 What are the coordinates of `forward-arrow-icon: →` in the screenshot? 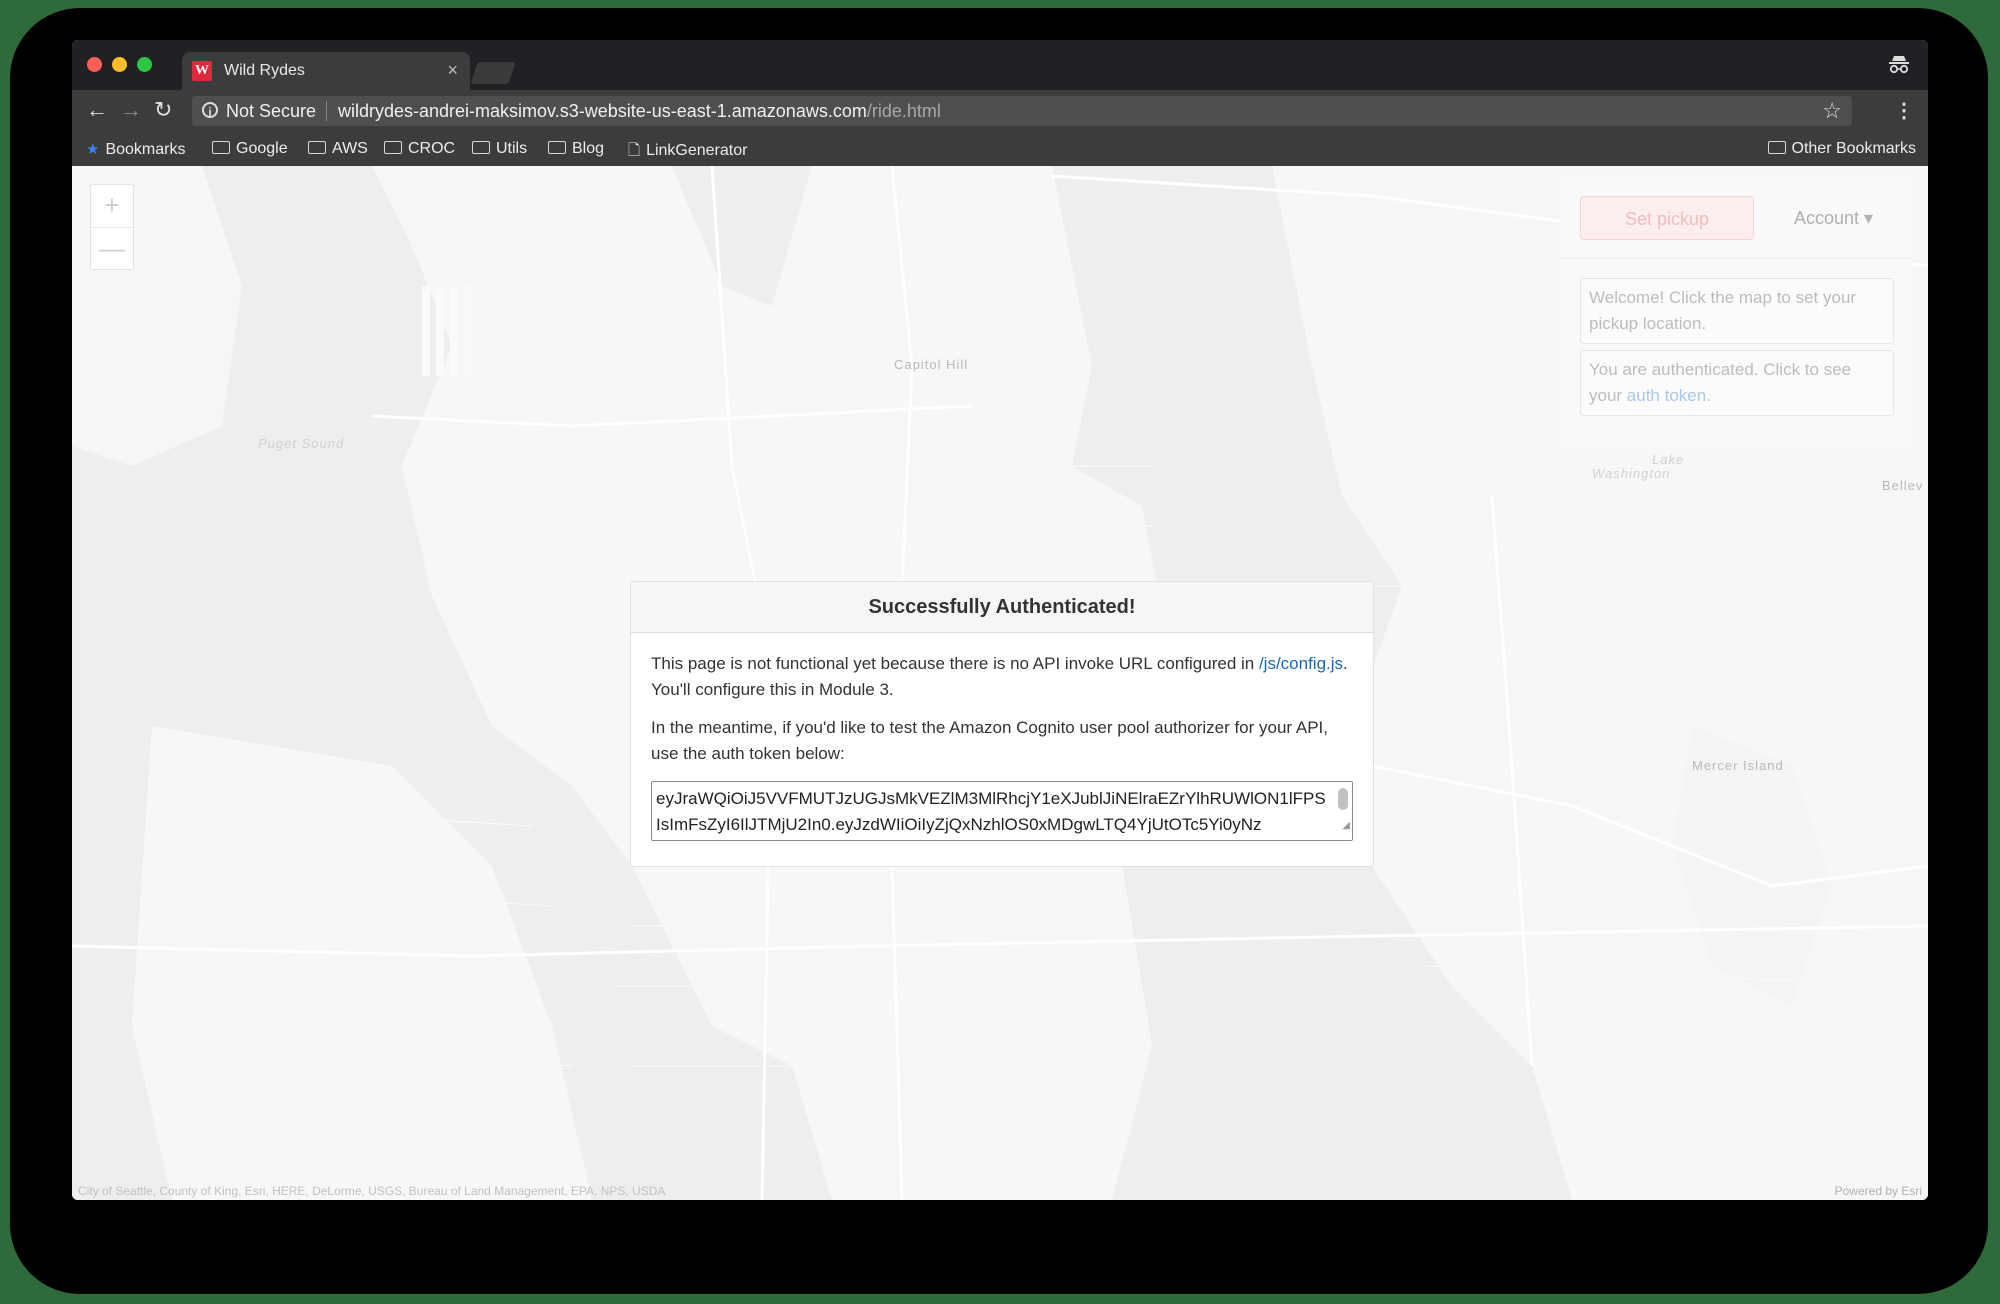 It's located at (131, 110).